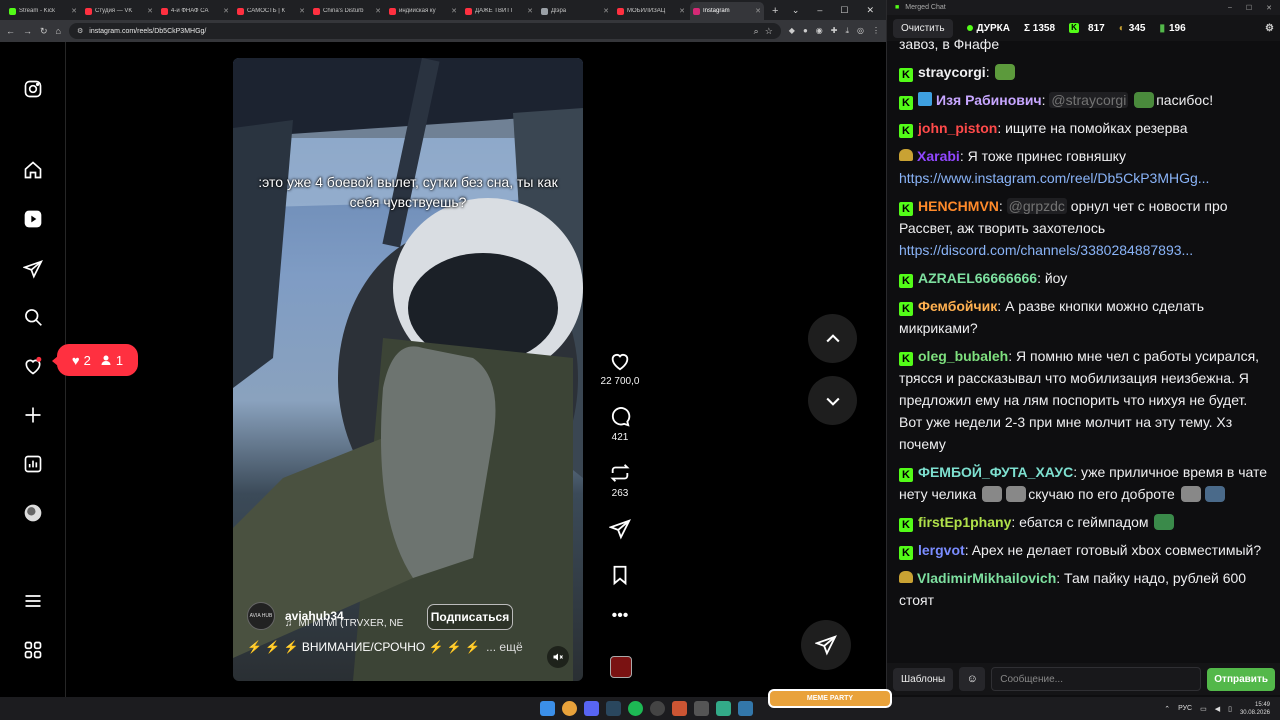  Describe the element at coordinates (195, 11) in the screenshot. I see `browser-tab: 4-й ФНАФ СА ✕` at that location.